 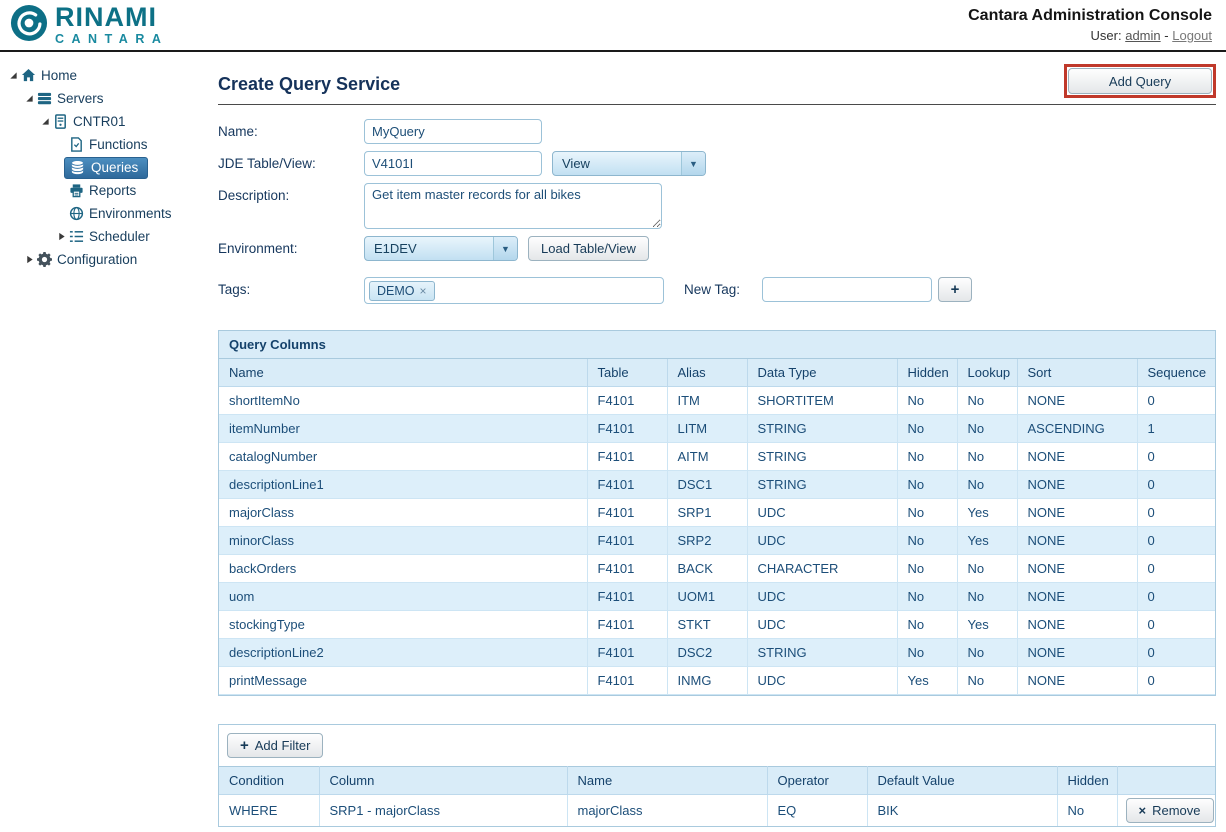 I want to click on sidebar-item-cntr01: CNTR01, so click(x=109, y=121).